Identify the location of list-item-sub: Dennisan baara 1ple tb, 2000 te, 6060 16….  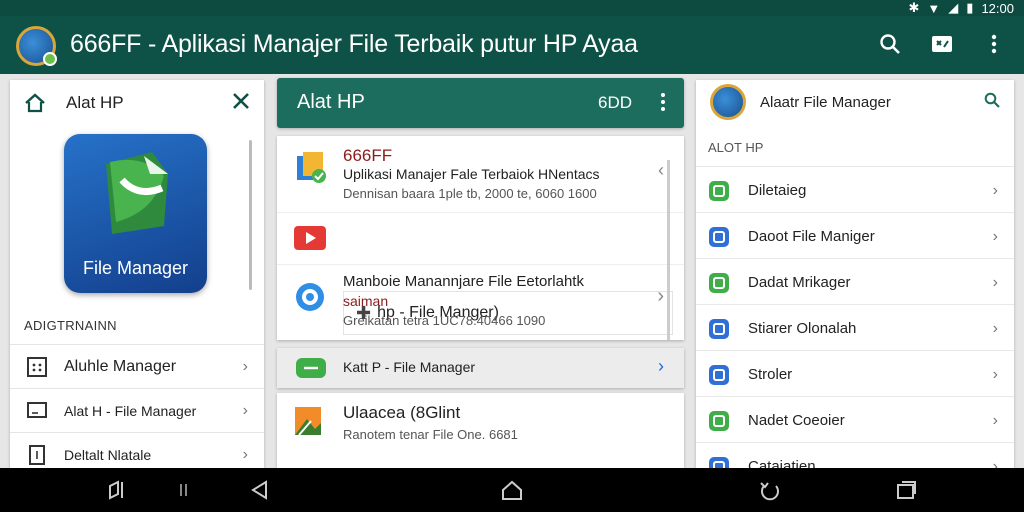
(470, 193).